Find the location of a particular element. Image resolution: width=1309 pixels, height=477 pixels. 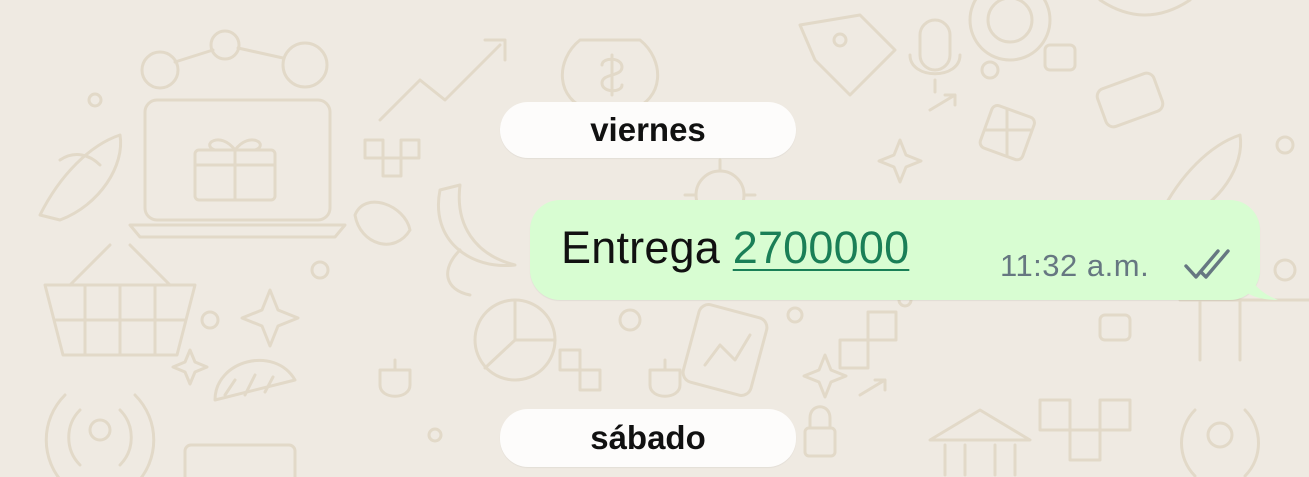

message-body-text: Entrega is located at coordinates (647, 247).